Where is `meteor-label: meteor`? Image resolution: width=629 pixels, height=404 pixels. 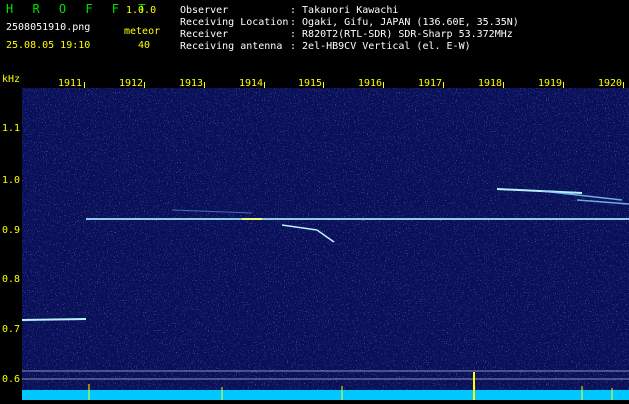 meteor-label: meteor is located at coordinates (142, 31).